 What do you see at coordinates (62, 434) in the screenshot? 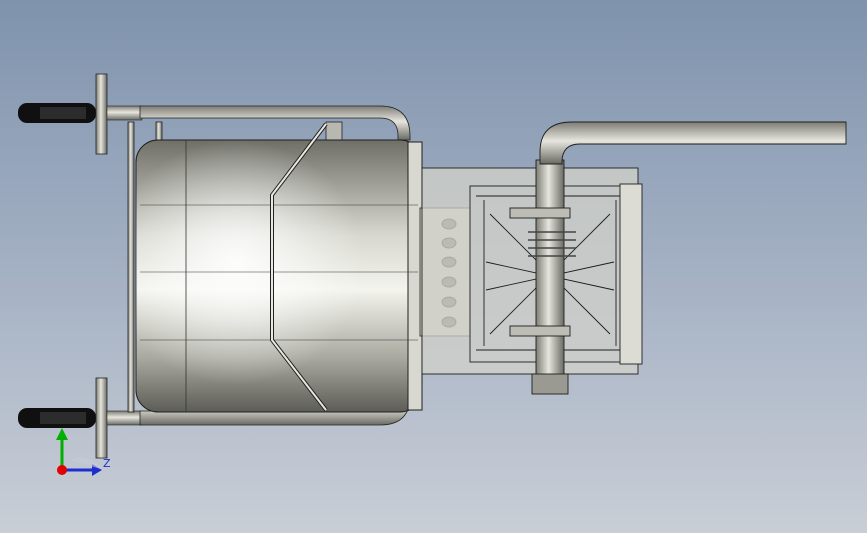
I see `y-axis-head` at bounding box center [62, 434].